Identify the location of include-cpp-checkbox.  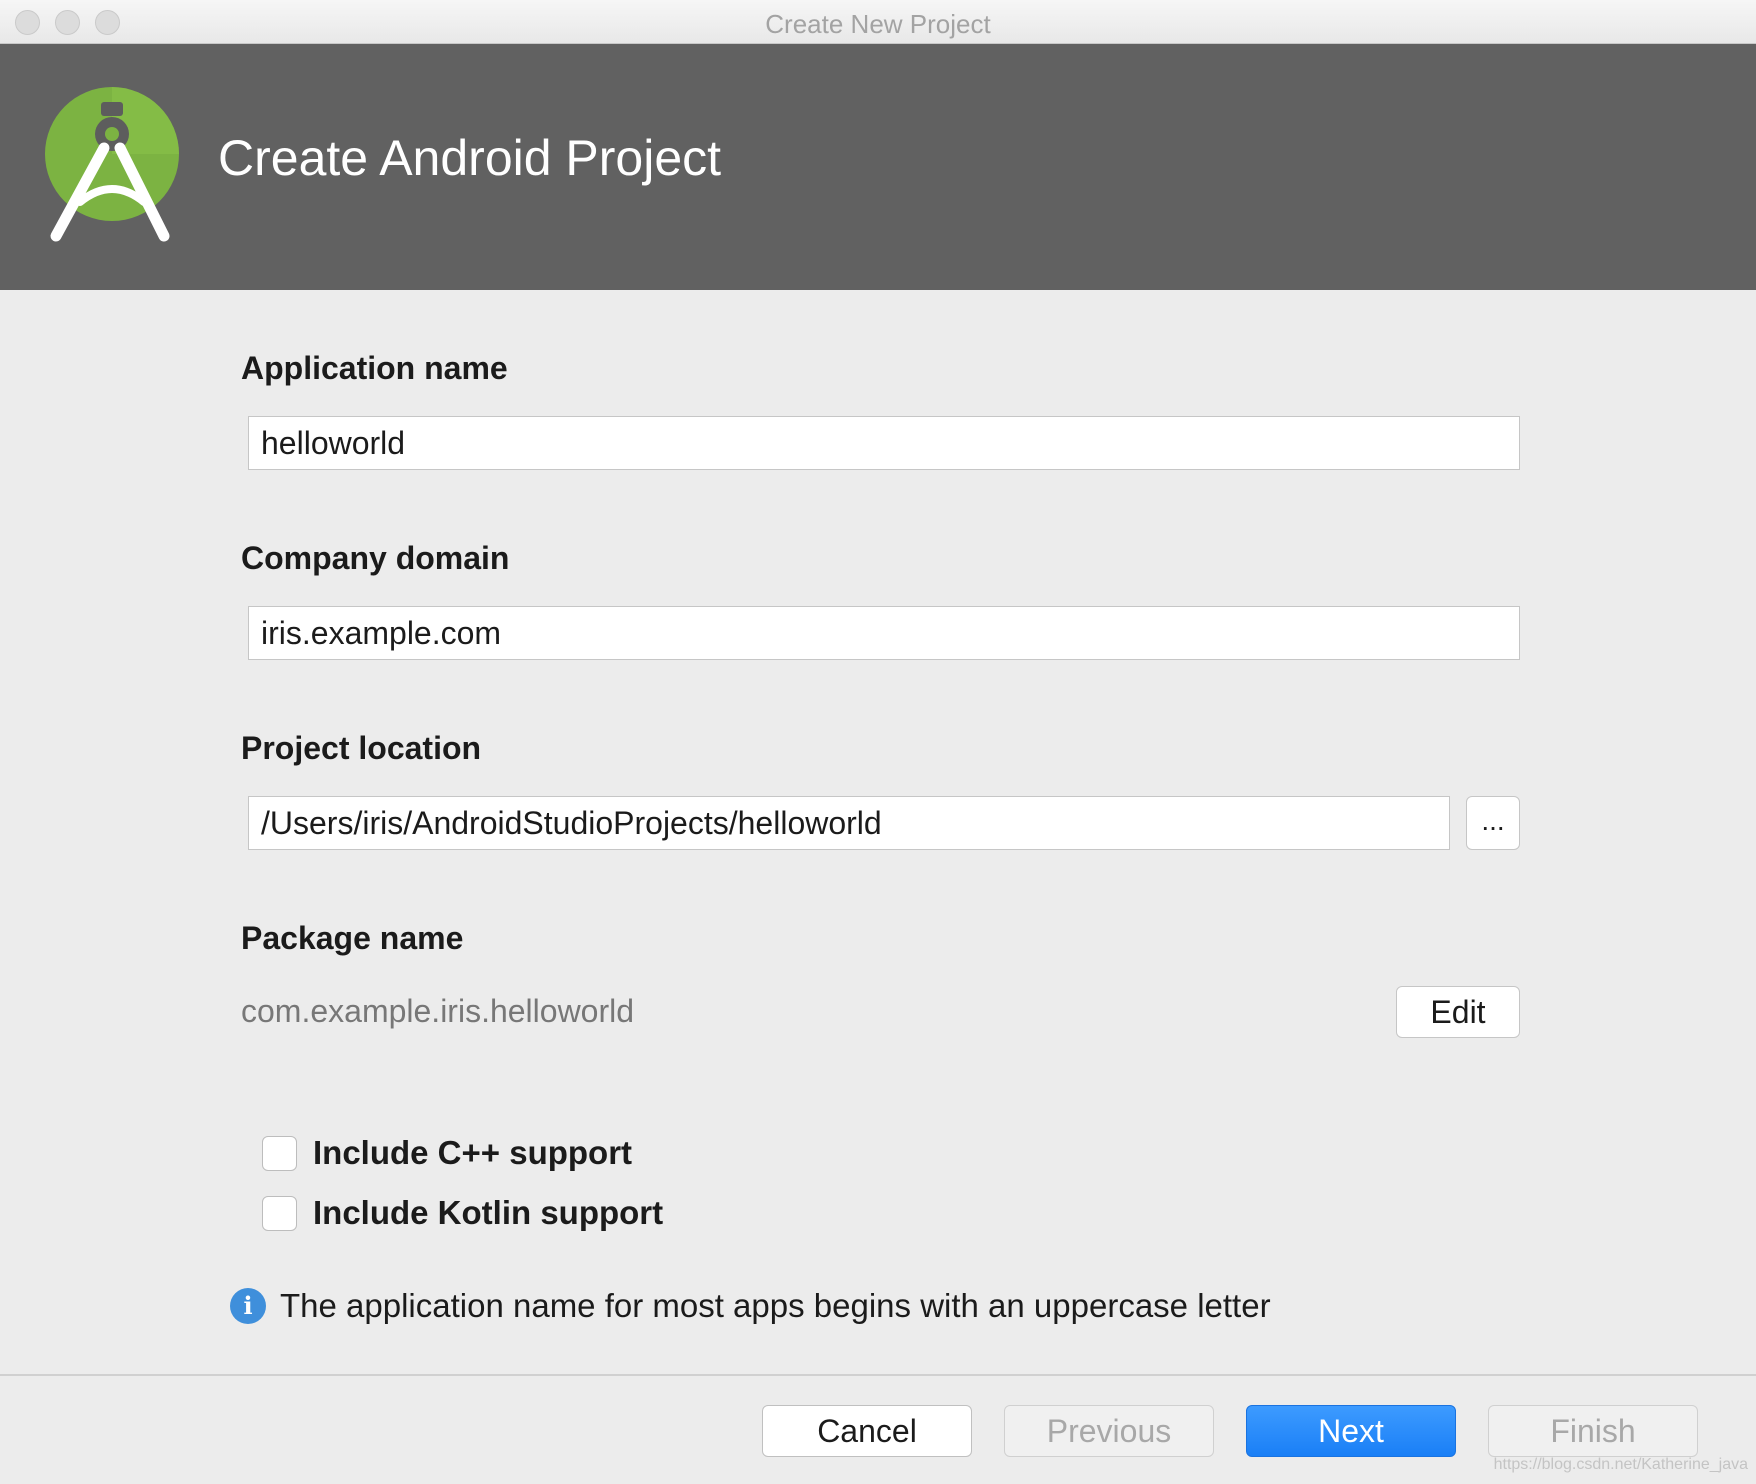
(279, 1153).